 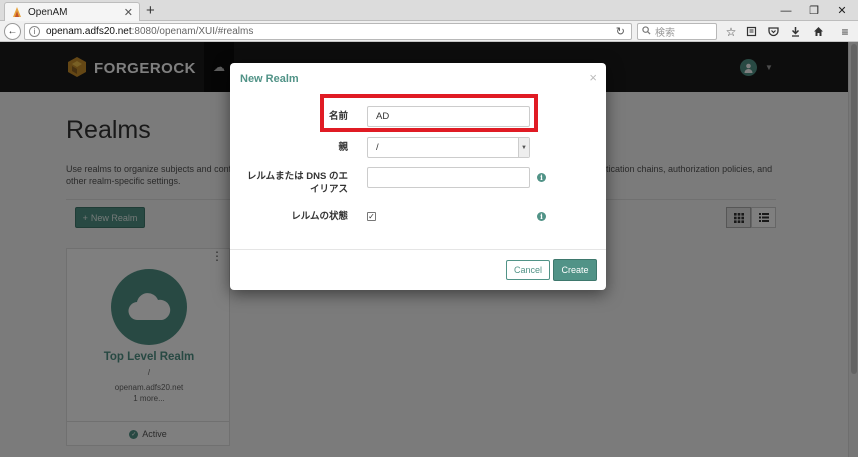 I want to click on browser-tab-bar: OpenAM ✕ + — ❐ ✕, so click(x=429, y=10).